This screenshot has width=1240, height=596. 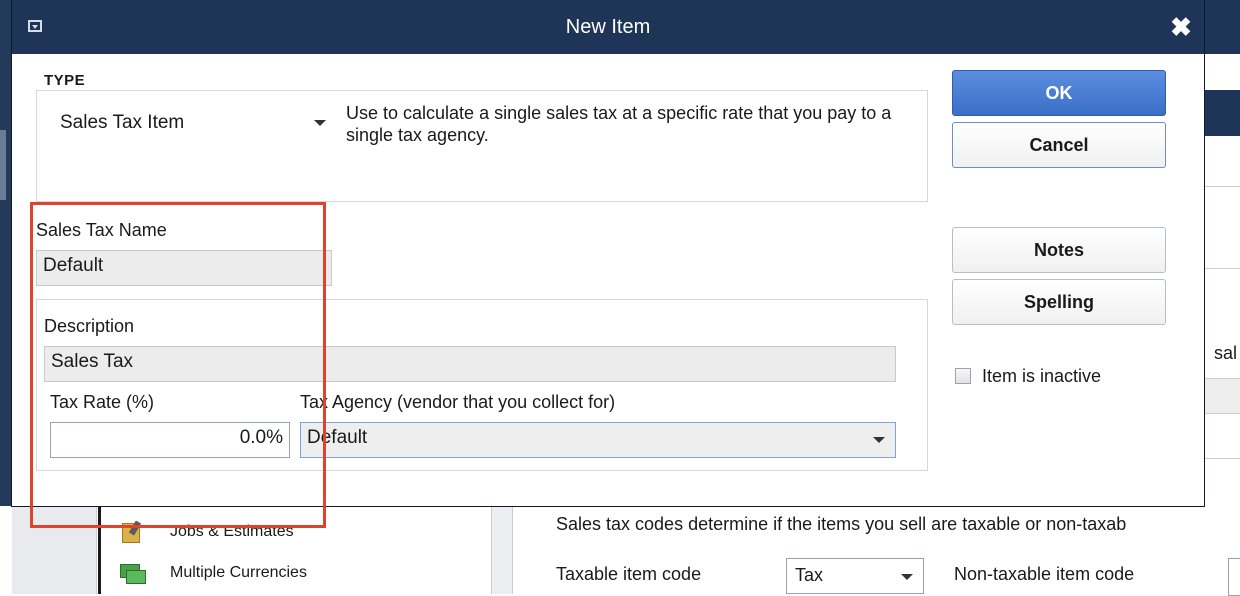 What do you see at coordinates (629, 574) in the screenshot?
I see `taxable-item-code-label: Taxable item code` at bounding box center [629, 574].